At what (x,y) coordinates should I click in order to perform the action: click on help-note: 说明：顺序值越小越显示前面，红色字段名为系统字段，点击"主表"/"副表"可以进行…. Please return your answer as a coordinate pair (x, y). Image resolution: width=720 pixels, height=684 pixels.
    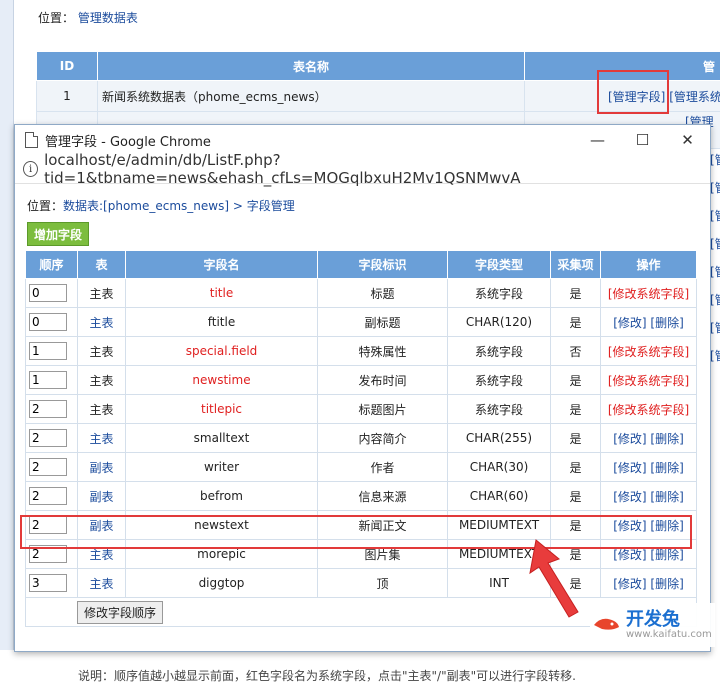
    Looking at the image, I should click on (327, 675).